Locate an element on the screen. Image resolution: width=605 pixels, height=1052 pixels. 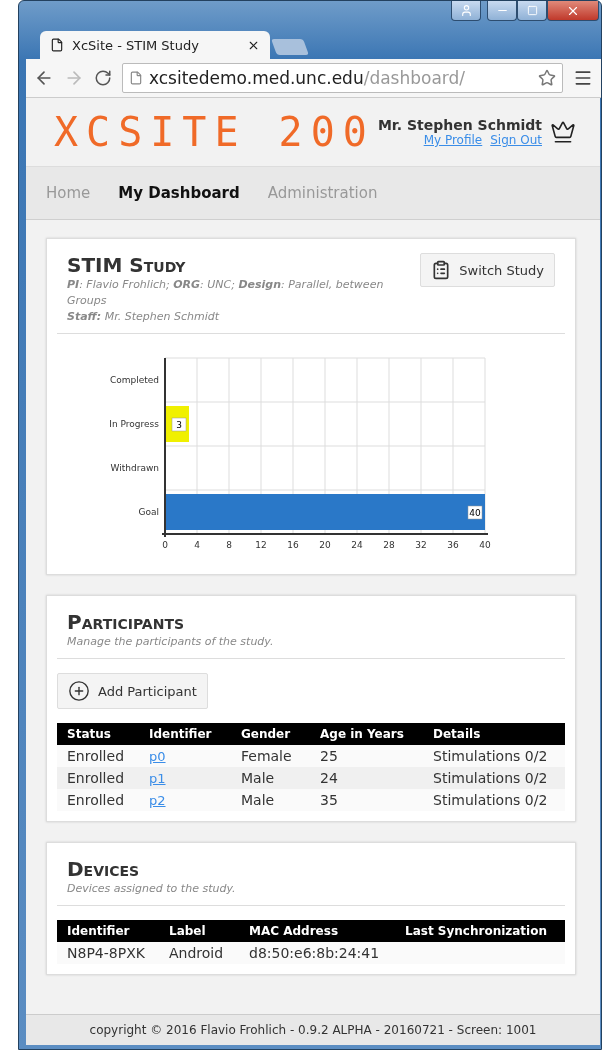
column-header: Label is located at coordinates (199, 931).